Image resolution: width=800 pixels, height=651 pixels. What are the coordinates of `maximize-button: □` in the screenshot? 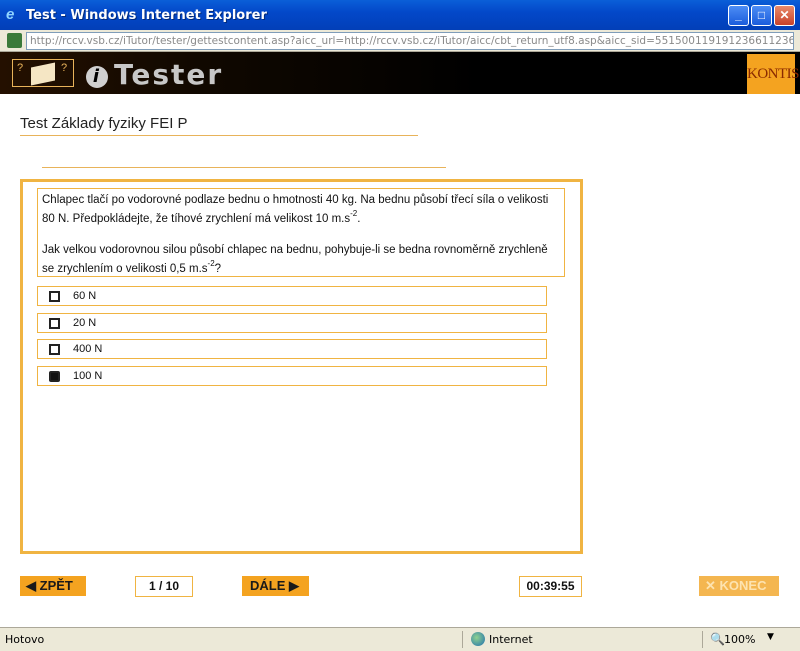 It's located at (761, 15).